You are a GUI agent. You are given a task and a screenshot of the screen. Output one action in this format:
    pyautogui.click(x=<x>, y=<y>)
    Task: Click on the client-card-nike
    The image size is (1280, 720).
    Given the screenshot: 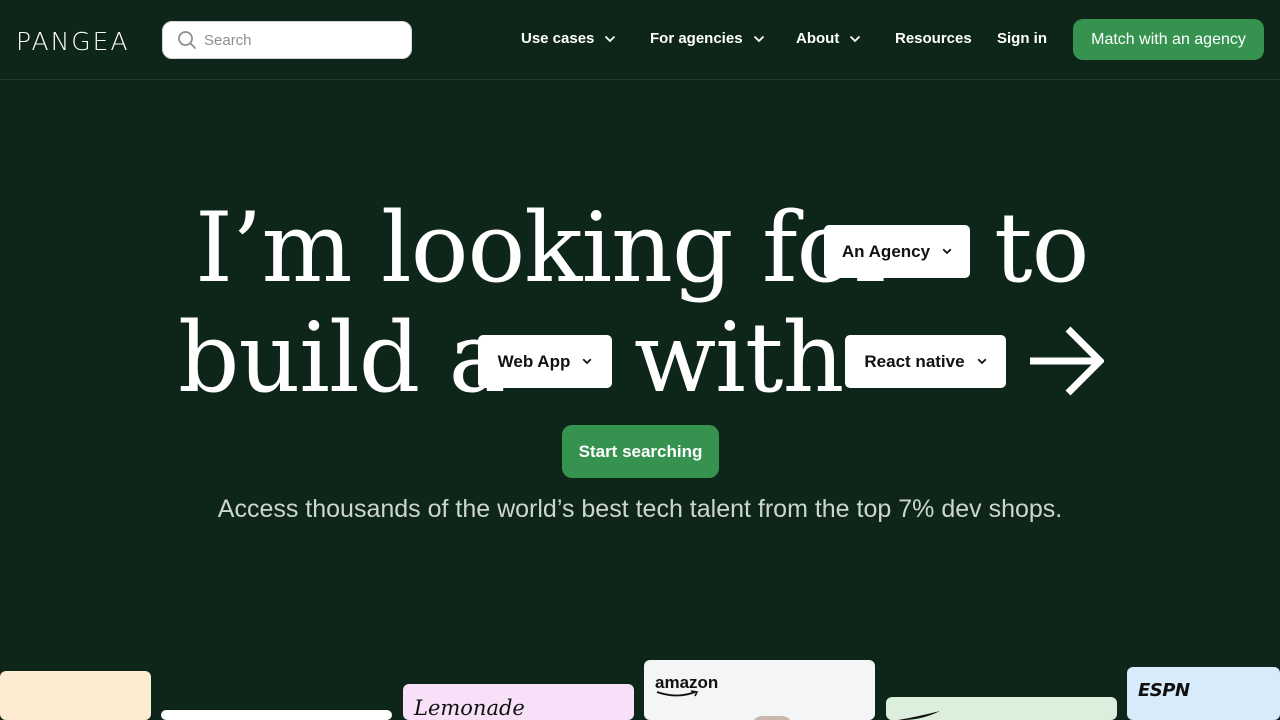 What is the action you would take?
    pyautogui.click(x=1001, y=708)
    